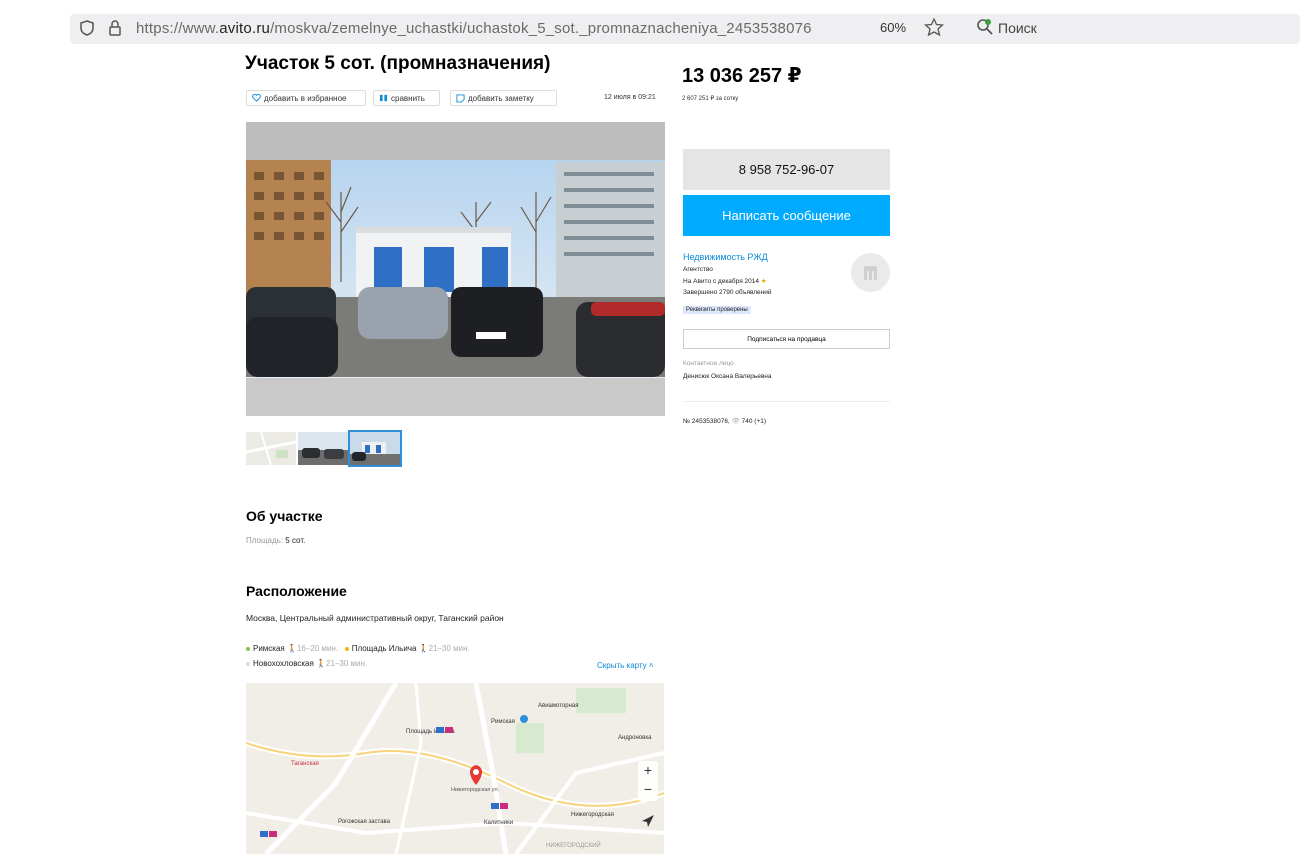  I want to click on url-prefix: https://www., so click(178, 28).